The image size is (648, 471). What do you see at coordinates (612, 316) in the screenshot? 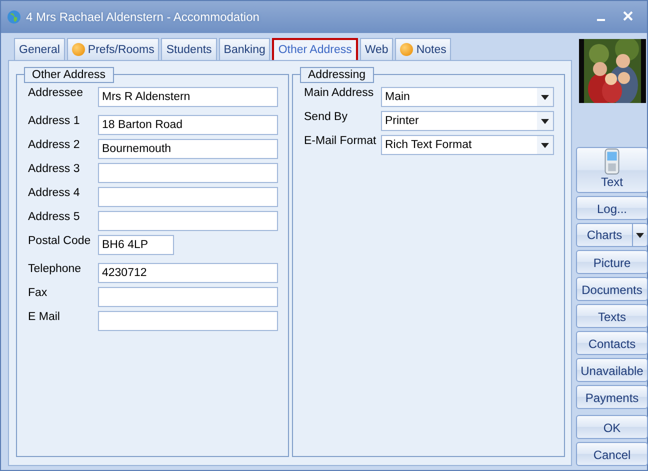
I see `side-button: Texts` at bounding box center [612, 316].